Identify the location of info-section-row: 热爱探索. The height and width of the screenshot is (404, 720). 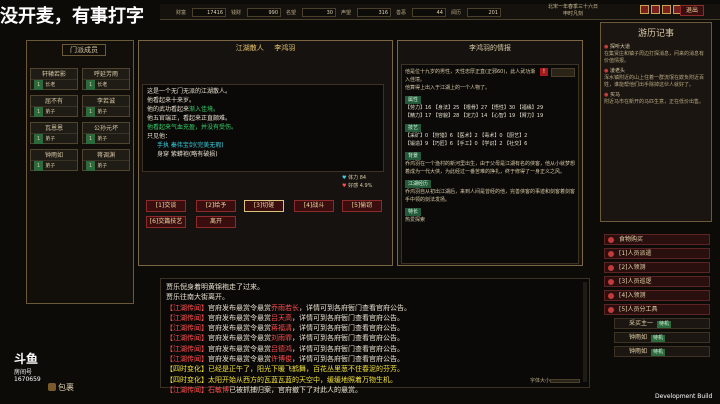
(415, 220).